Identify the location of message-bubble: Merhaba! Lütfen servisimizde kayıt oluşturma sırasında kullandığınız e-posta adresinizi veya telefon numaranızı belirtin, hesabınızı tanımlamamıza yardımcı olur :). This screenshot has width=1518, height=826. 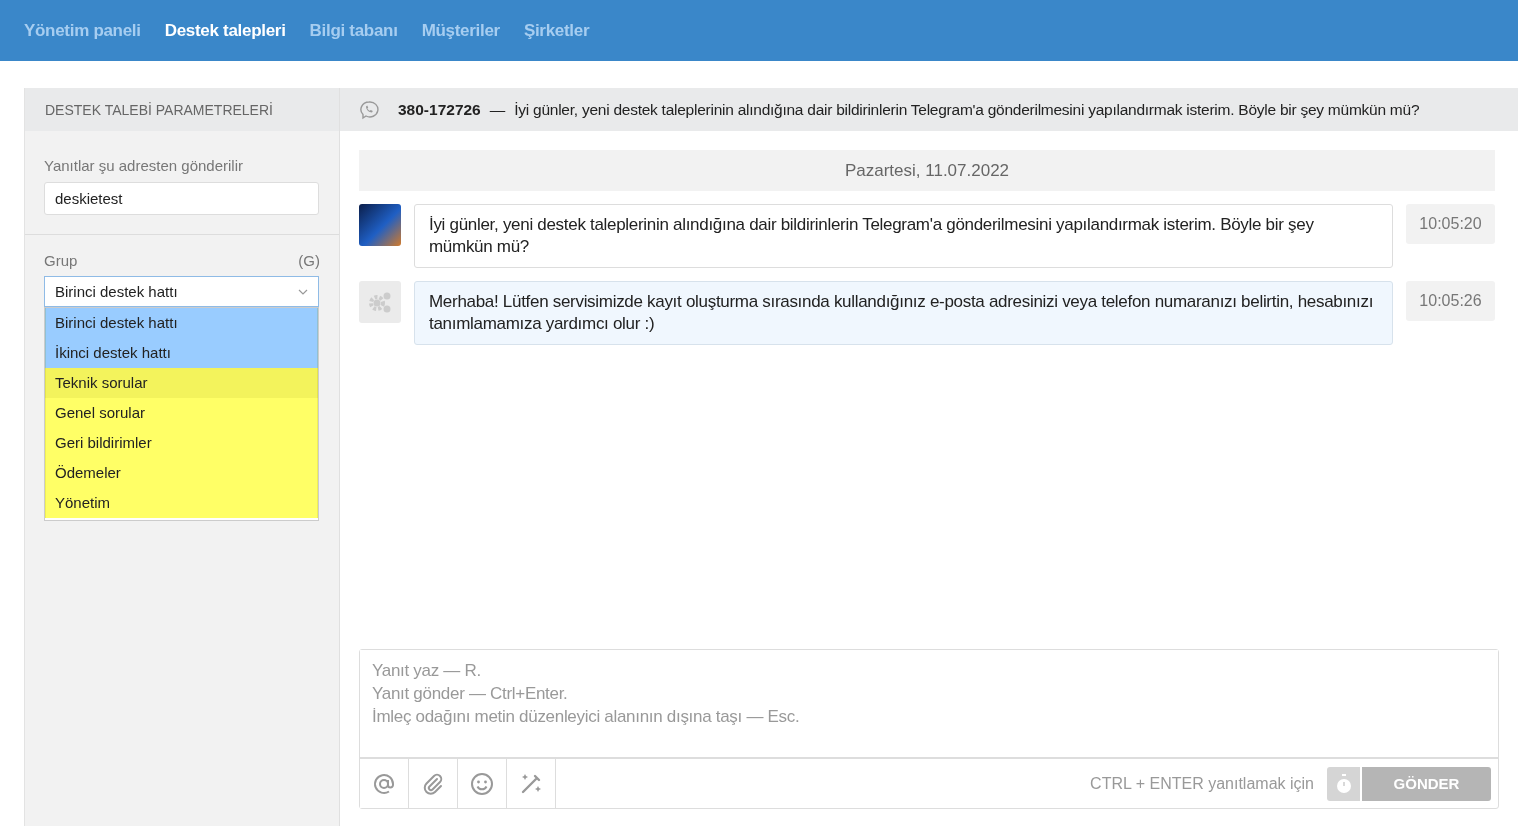
(903, 313).